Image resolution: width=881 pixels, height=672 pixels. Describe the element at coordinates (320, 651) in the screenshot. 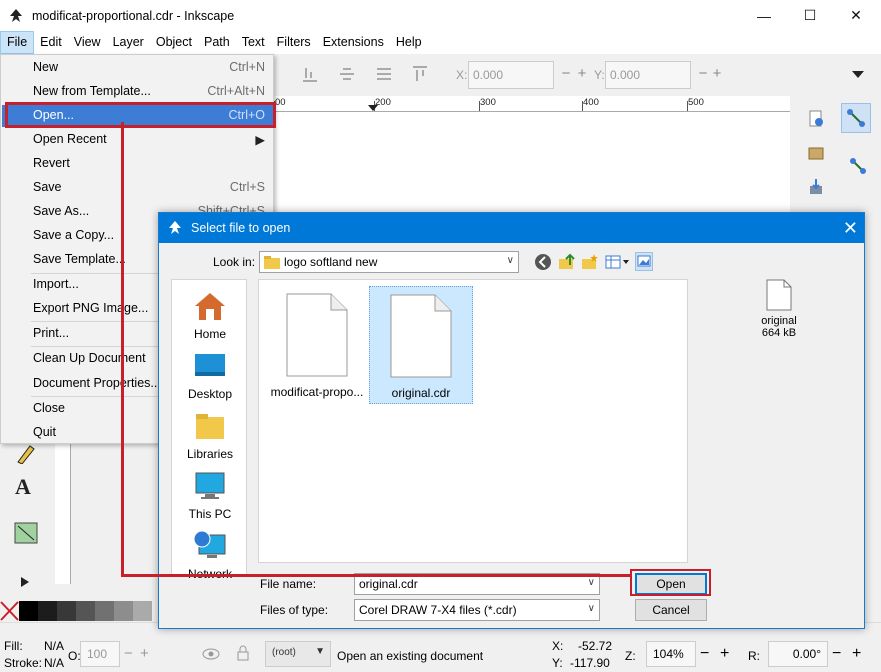

I see `chevron-down-icon: ▼` at that location.